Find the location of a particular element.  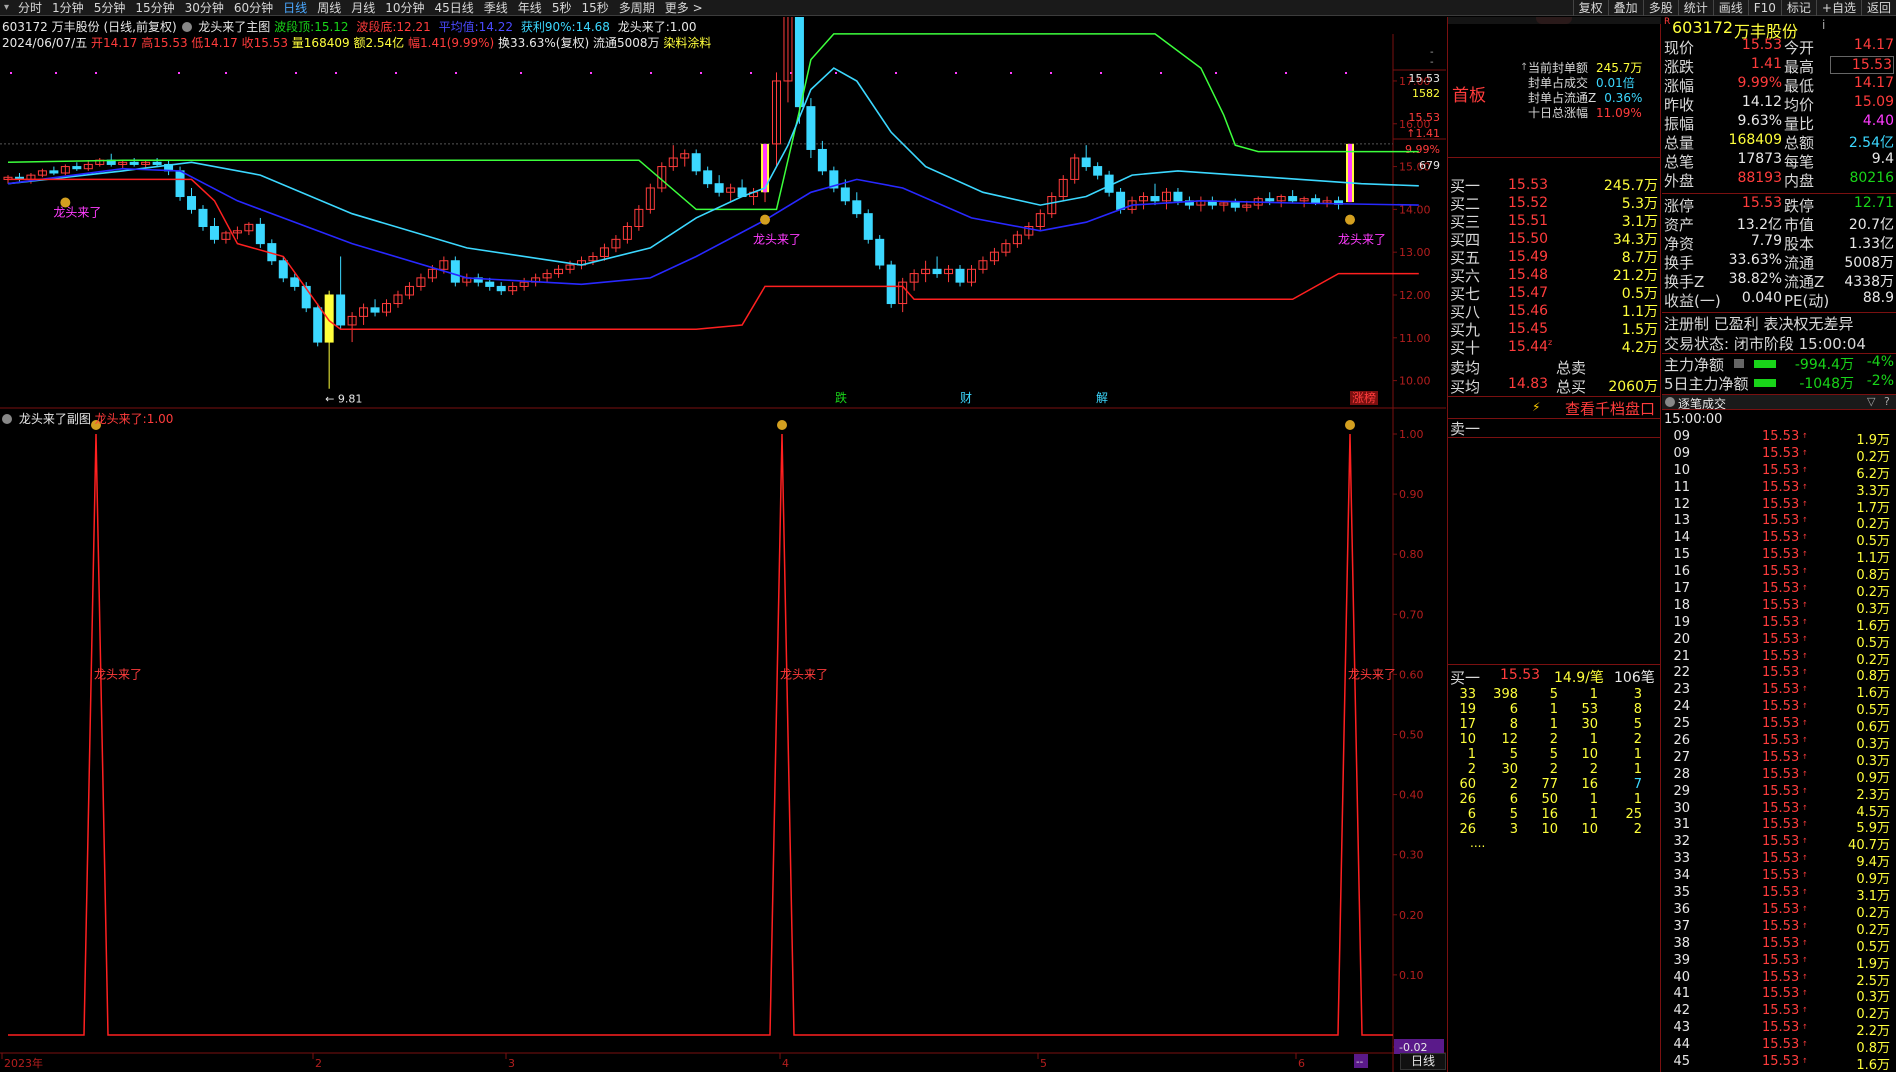

tick-row: 30 15.53 ↑ 4.5万 is located at coordinates (1779, 810).